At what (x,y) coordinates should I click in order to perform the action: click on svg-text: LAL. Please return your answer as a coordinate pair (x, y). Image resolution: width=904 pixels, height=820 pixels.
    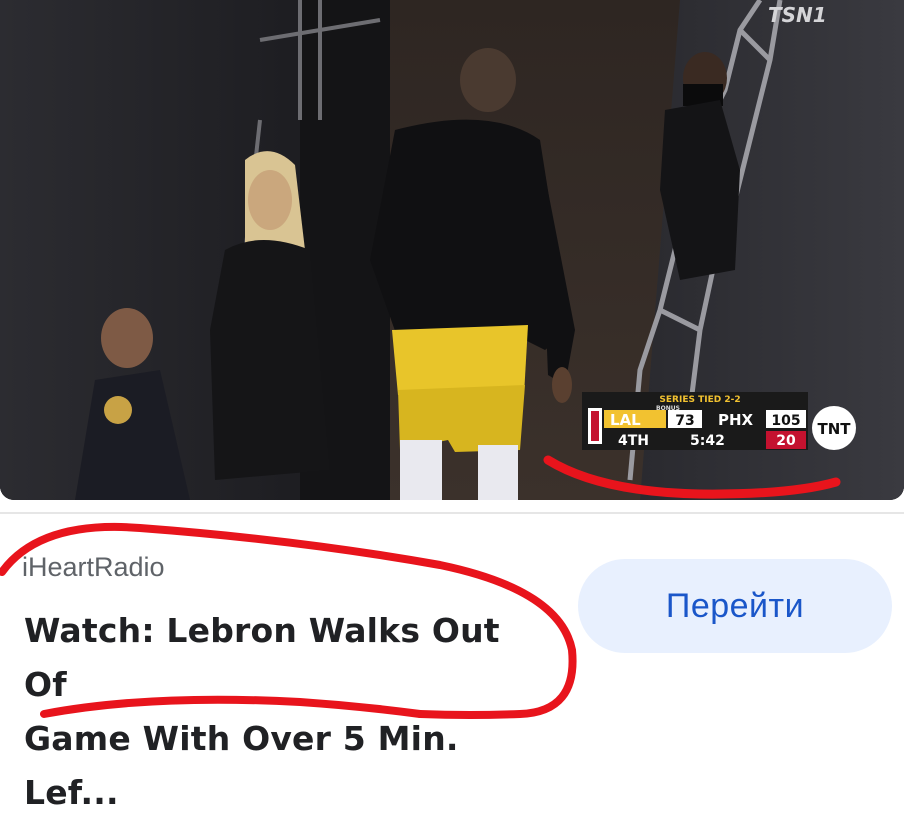
    Looking at the image, I should click on (625, 420).